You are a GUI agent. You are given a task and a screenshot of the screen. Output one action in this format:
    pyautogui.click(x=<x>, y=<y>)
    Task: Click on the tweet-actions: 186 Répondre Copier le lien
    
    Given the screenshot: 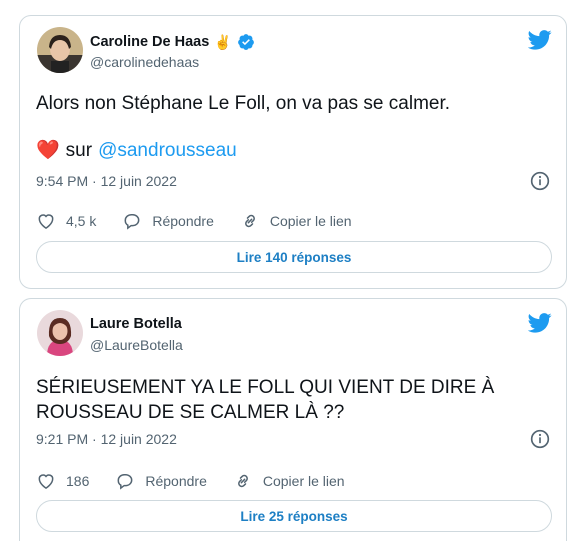 What is the action you would take?
    pyautogui.click(x=203, y=481)
    